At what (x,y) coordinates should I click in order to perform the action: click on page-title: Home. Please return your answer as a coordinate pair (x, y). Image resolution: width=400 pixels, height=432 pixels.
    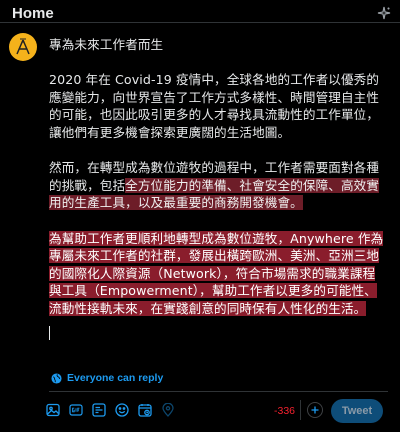
    Looking at the image, I should click on (33, 13).